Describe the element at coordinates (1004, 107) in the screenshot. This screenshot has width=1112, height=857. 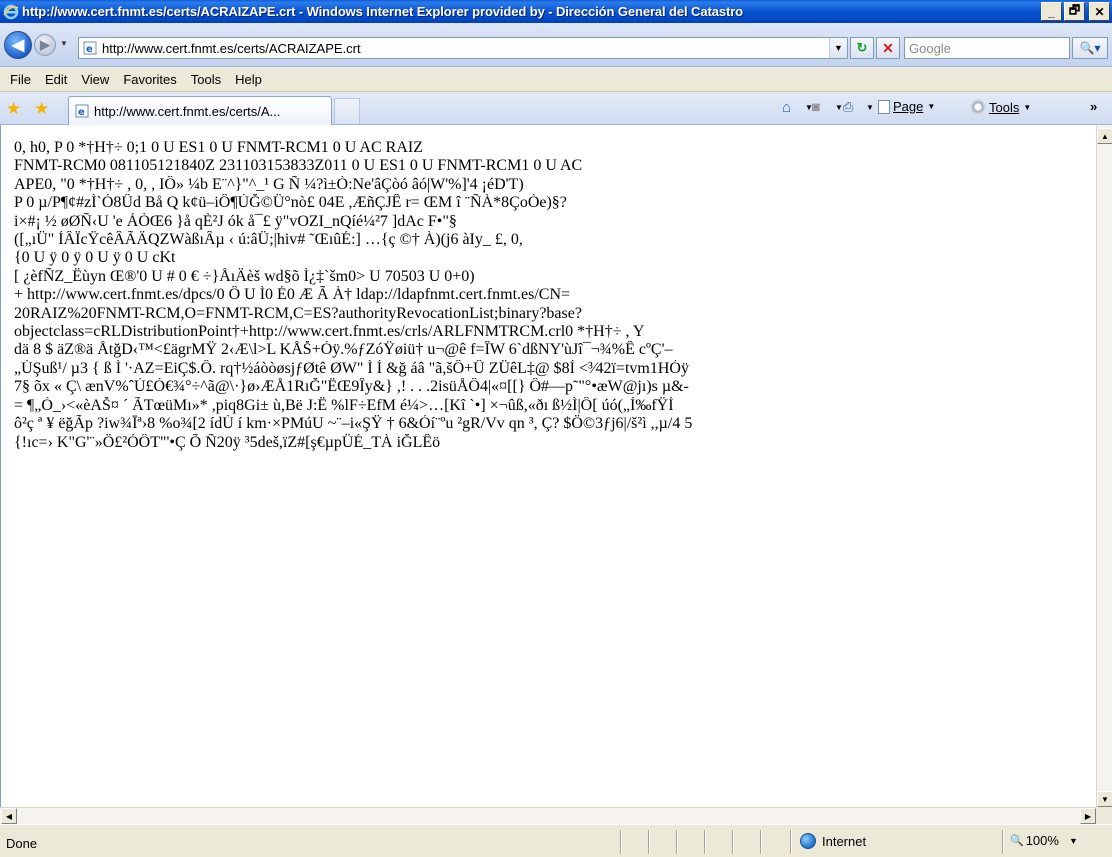
I see `tools-menu-label: Tools` at that location.